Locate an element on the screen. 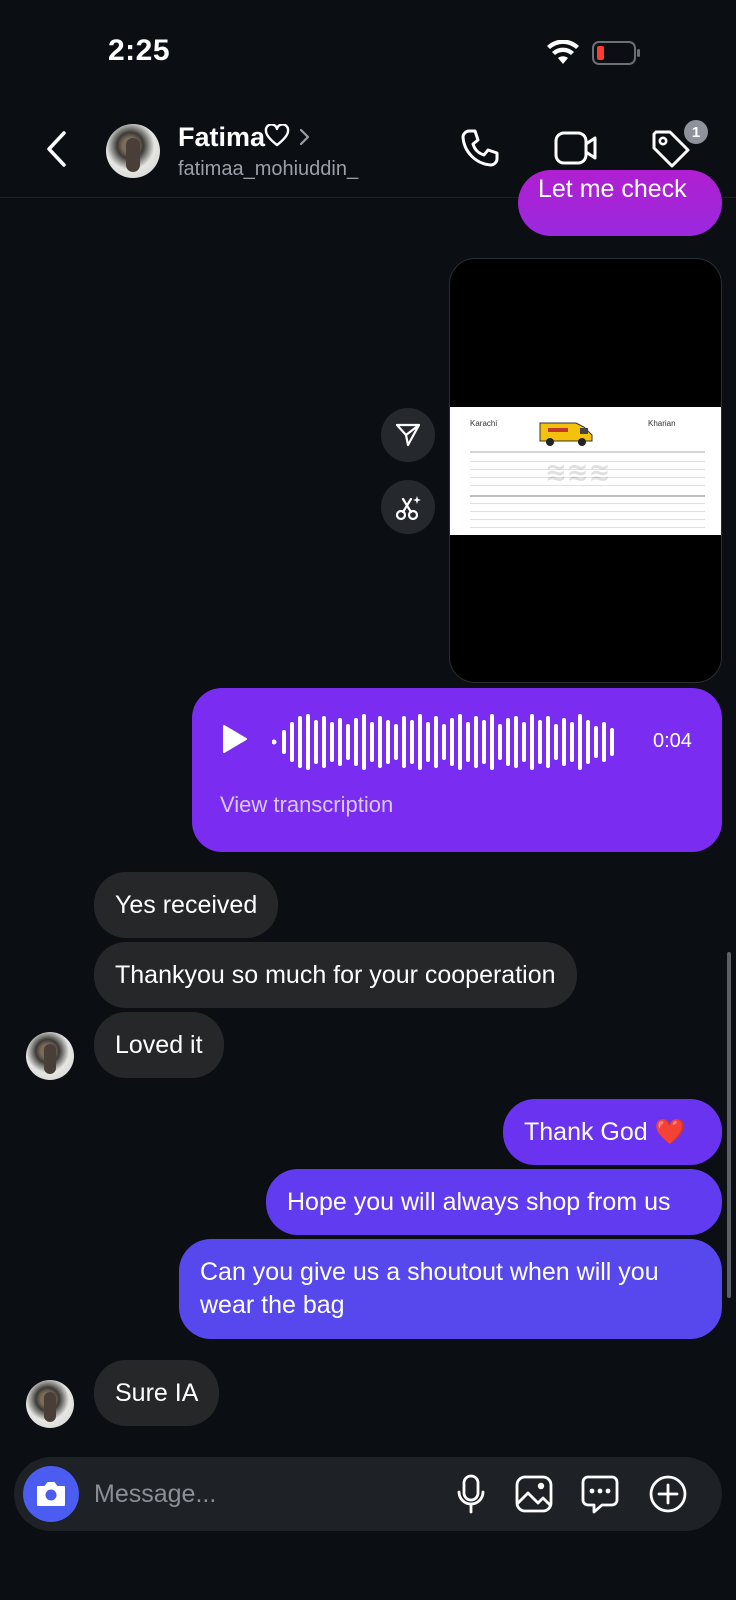  message-text: Let me check is located at coordinates (612, 189).